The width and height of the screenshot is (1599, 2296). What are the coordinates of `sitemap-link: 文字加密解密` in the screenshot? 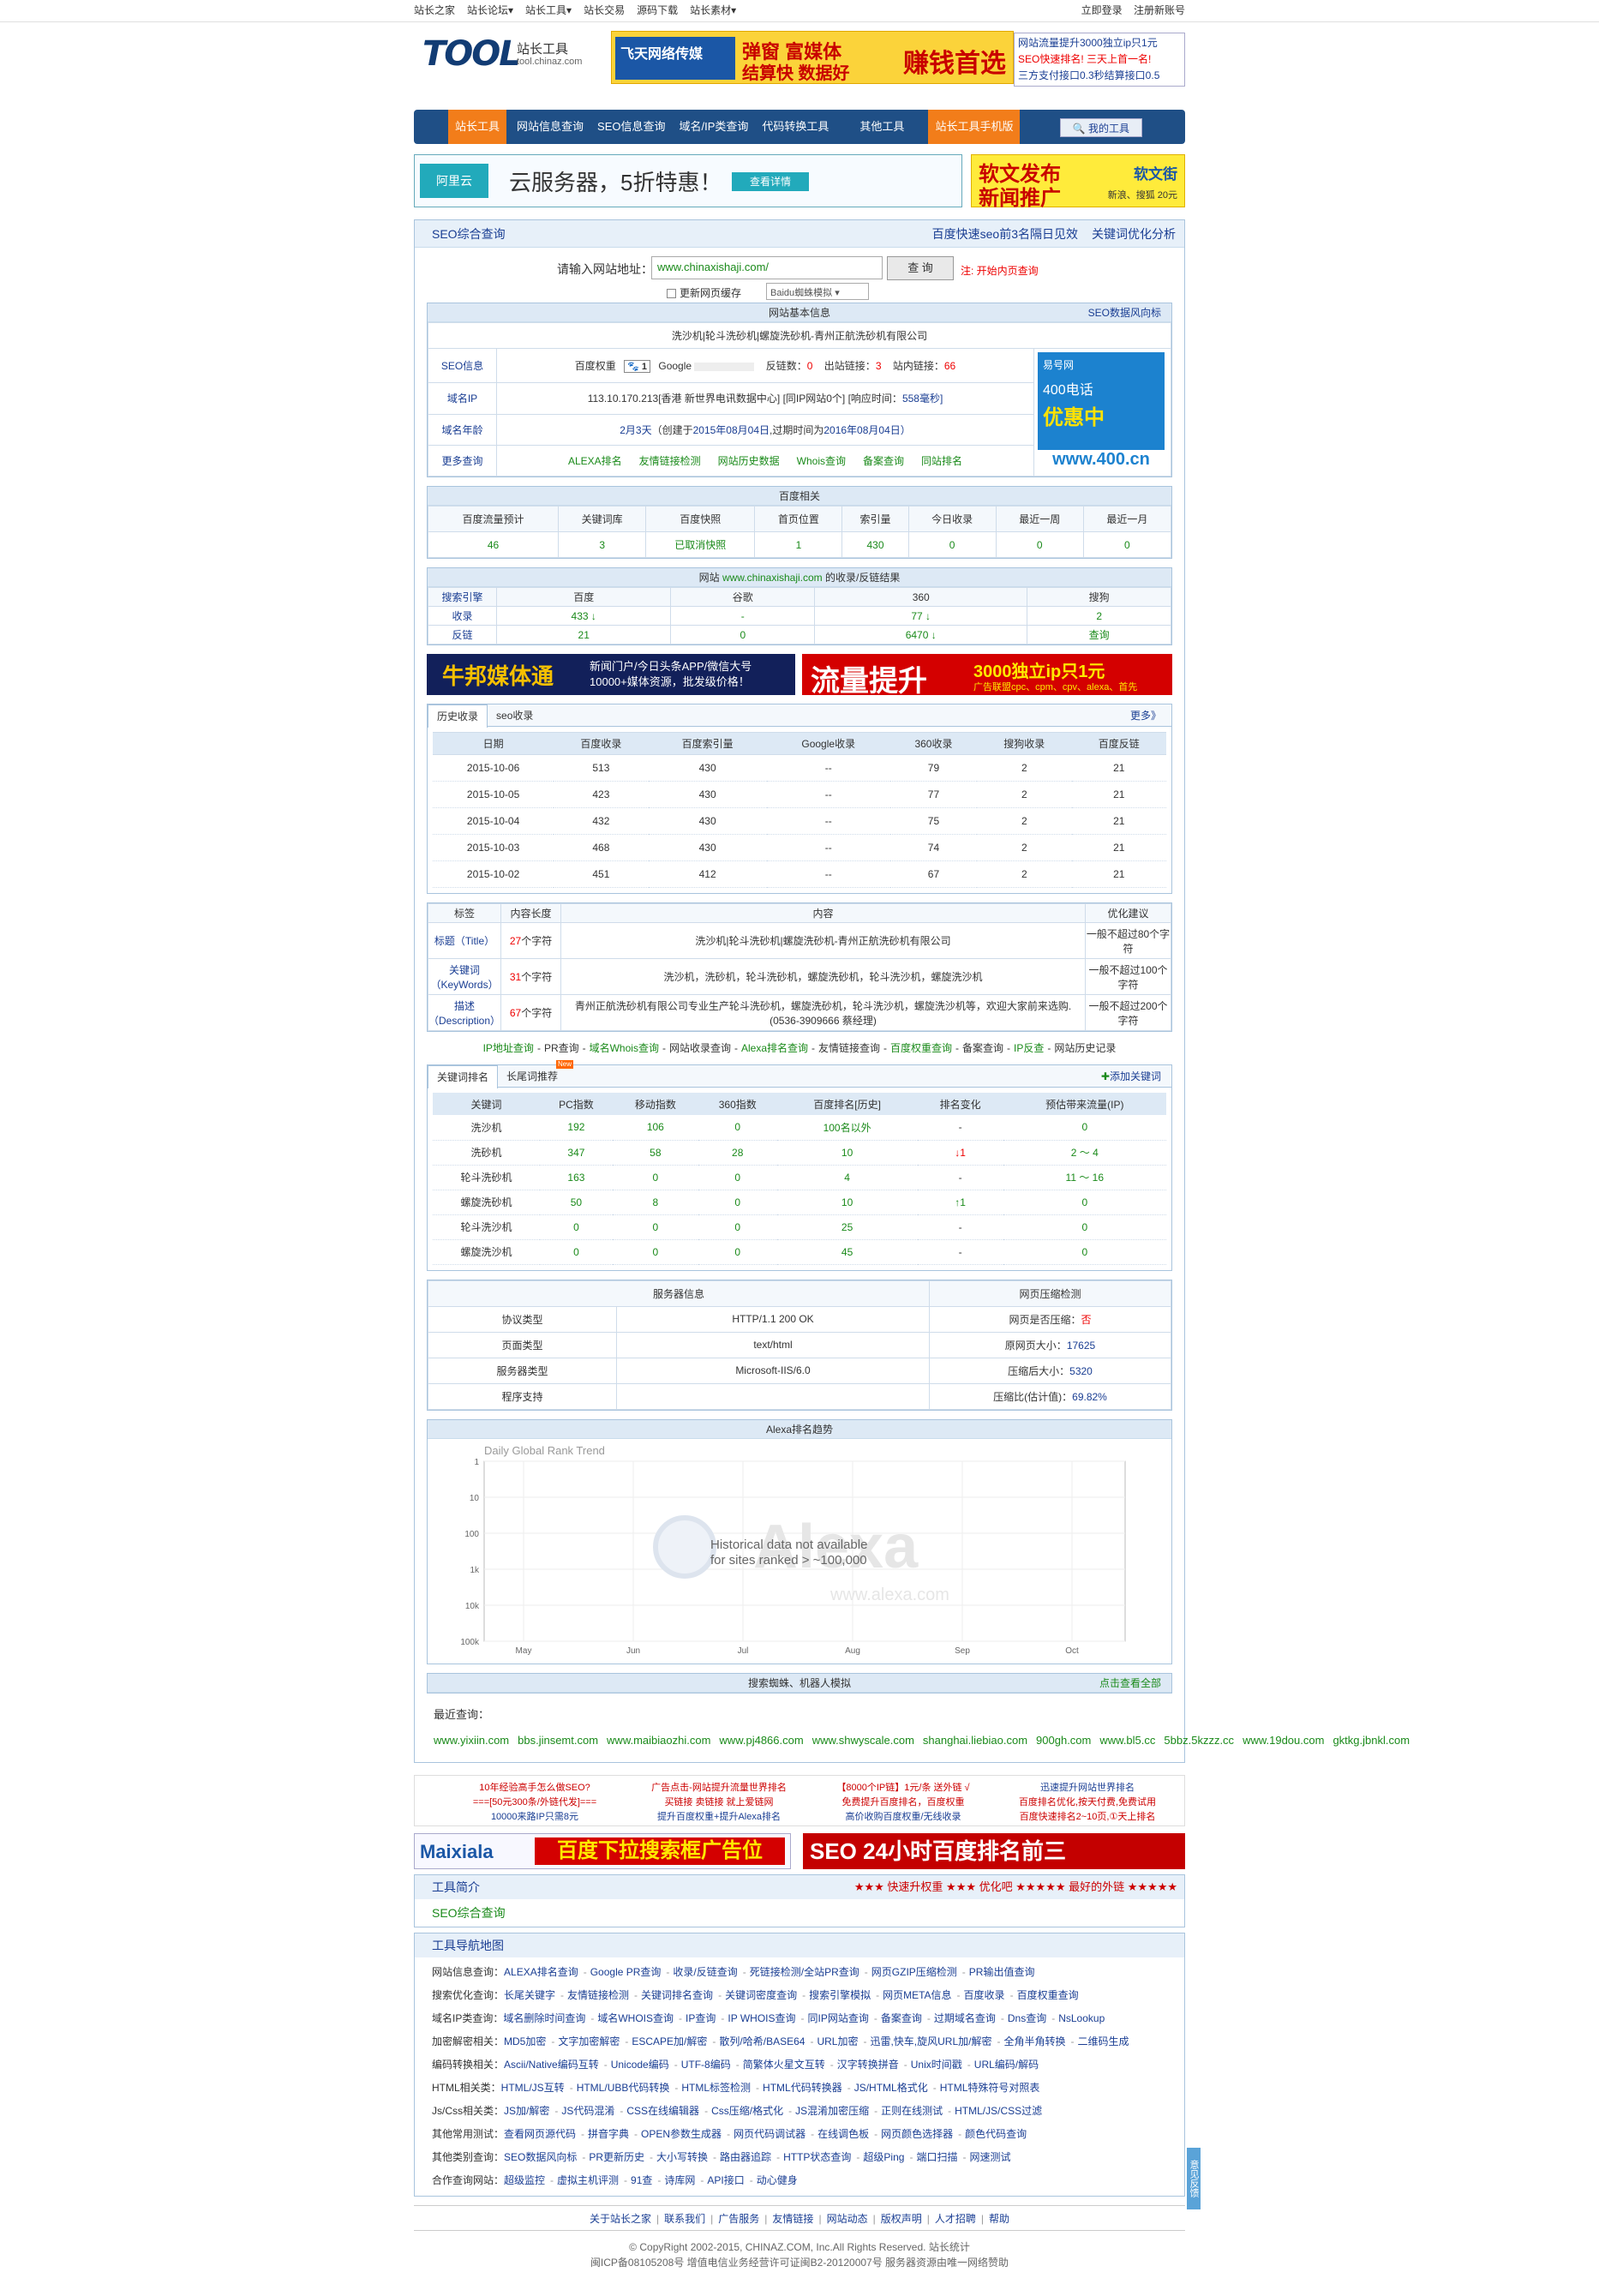 It's located at (589, 2041).